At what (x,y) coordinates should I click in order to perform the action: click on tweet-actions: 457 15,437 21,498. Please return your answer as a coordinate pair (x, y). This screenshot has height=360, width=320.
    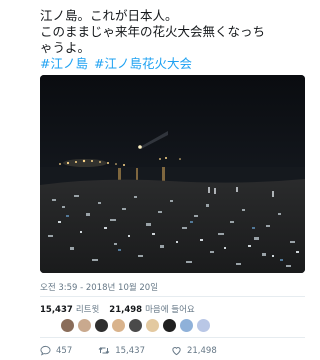
    Looking at the image, I should click on (176, 350).